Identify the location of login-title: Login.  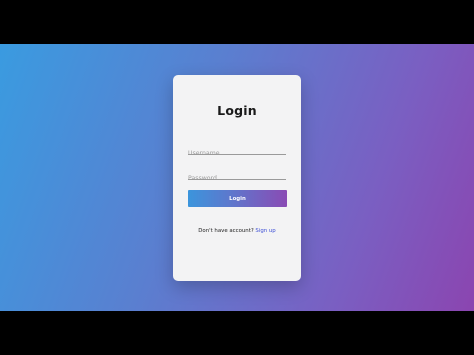
(237, 110).